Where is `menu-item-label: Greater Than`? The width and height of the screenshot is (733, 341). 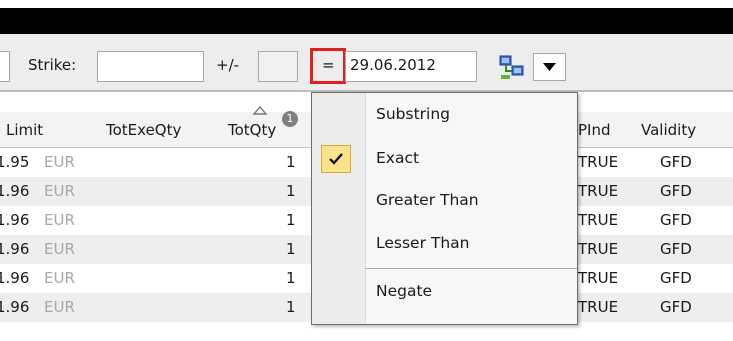 menu-item-label: Greater Than is located at coordinates (427, 200).